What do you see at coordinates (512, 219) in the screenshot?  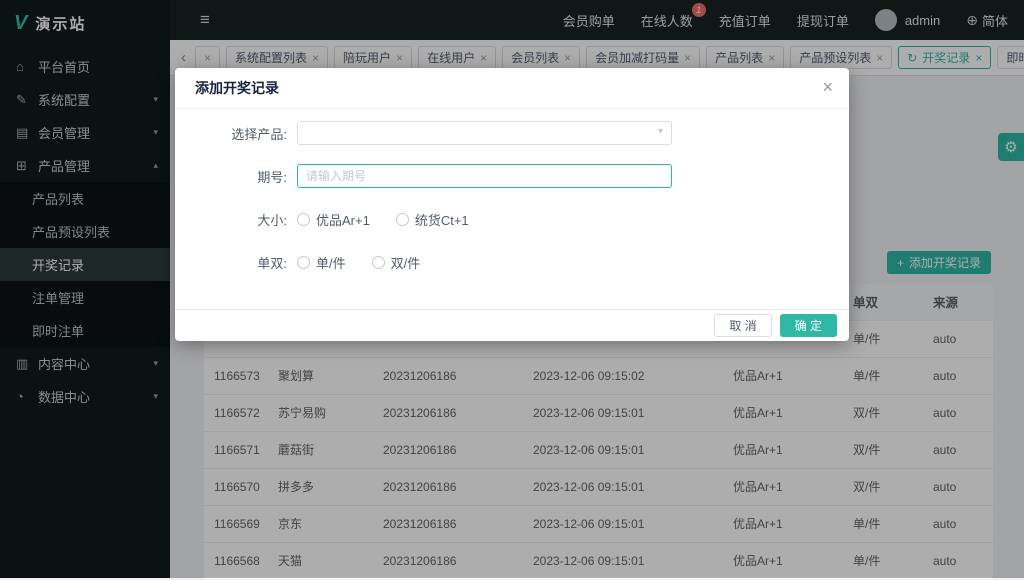 I see `size-radio-row: 大小: 优品Ar+1 统货Ct+1` at bounding box center [512, 219].